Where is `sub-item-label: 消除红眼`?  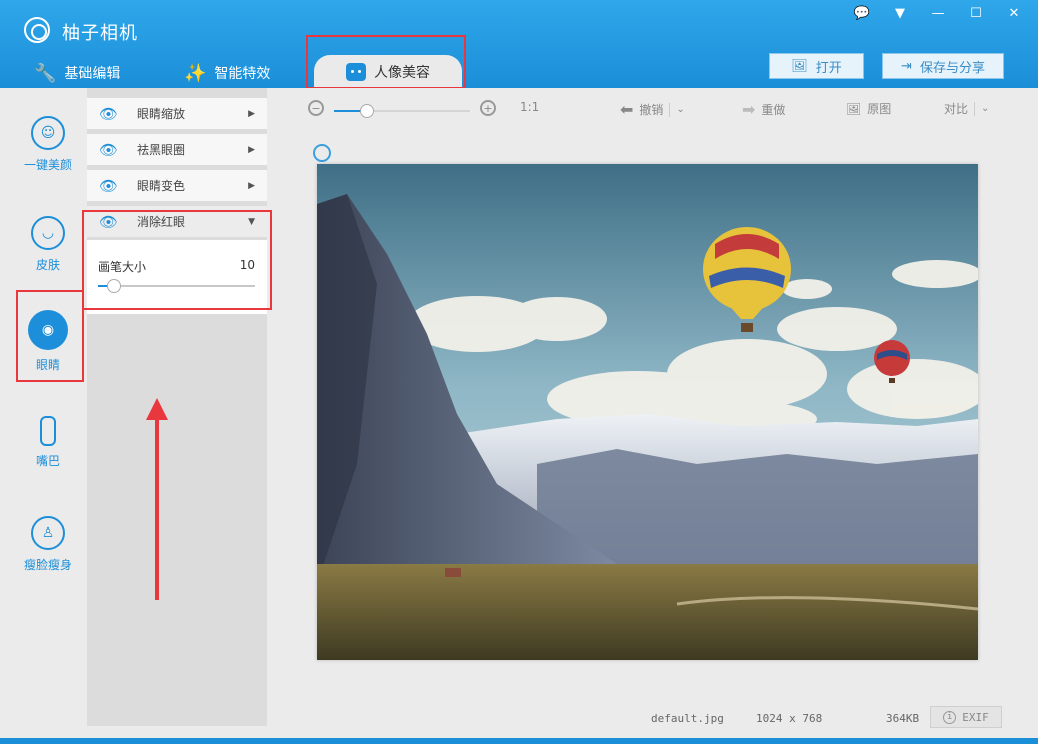
sub-item-label: 消除红眼 is located at coordinates (161, 222).